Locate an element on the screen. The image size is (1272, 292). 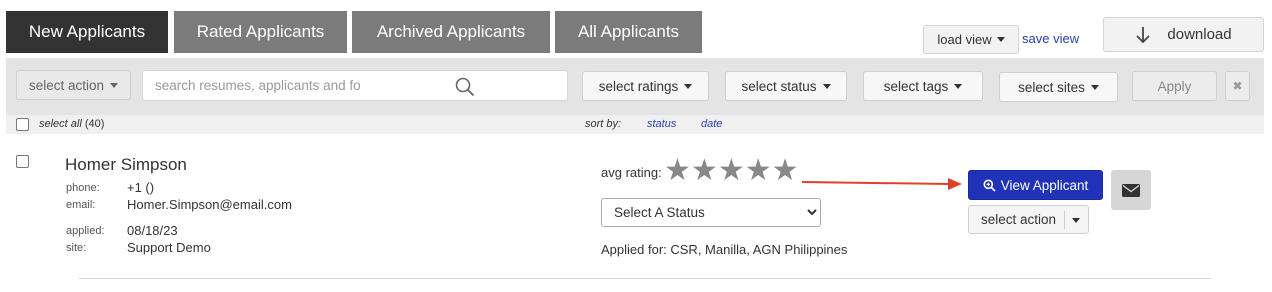
search-box is located at coordinates (355, 85).